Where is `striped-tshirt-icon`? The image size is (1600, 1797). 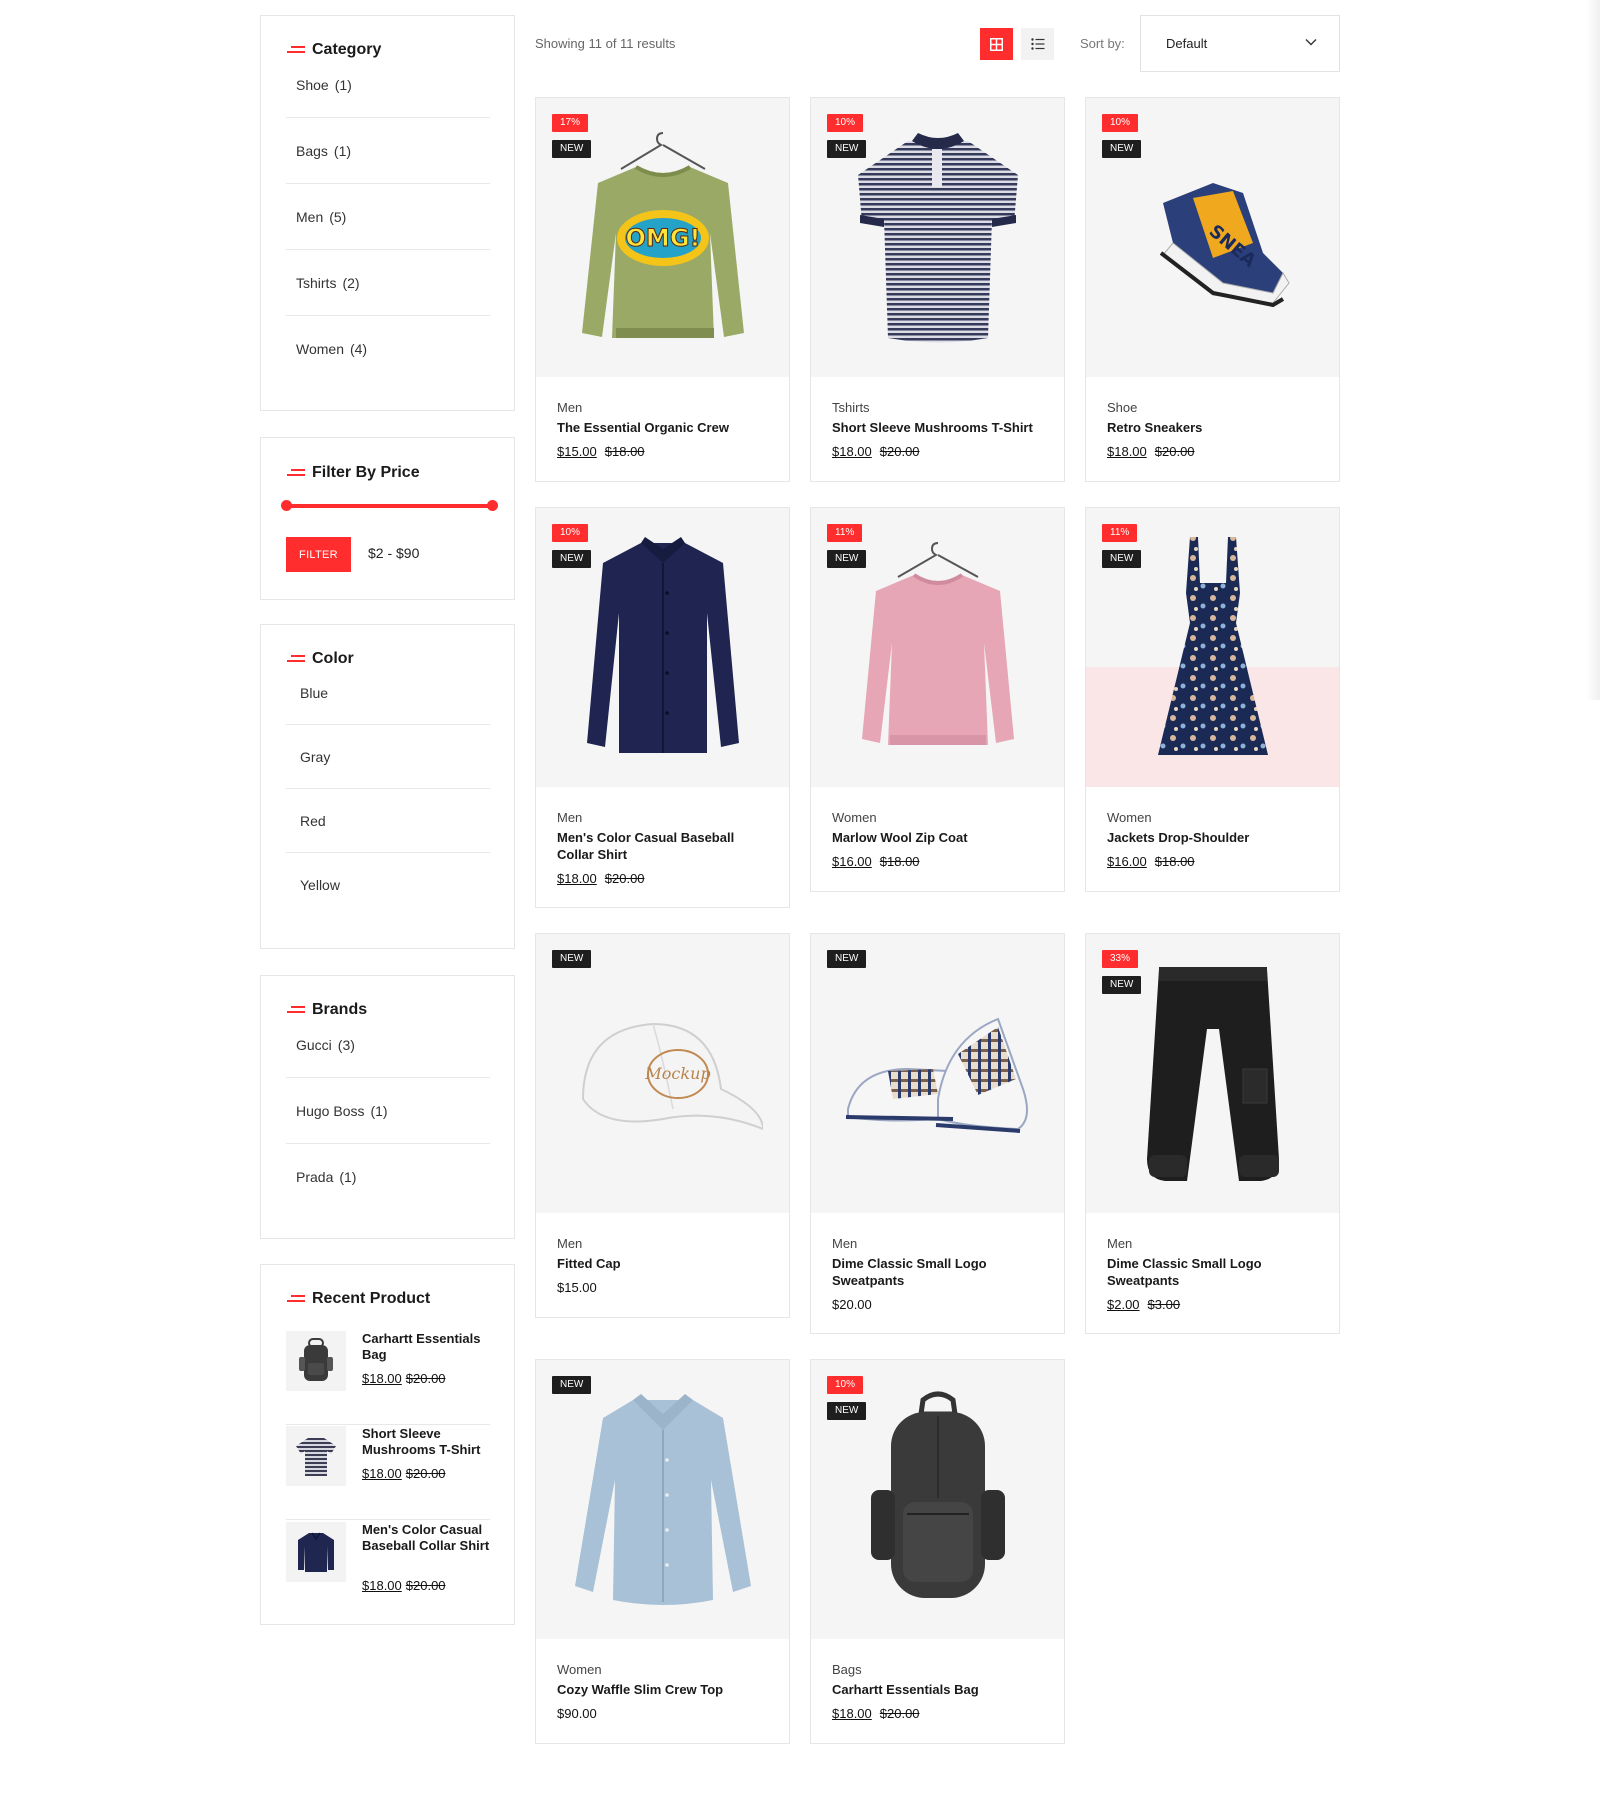 striped-tshirt-icon is located at coordinates (316, 1456).